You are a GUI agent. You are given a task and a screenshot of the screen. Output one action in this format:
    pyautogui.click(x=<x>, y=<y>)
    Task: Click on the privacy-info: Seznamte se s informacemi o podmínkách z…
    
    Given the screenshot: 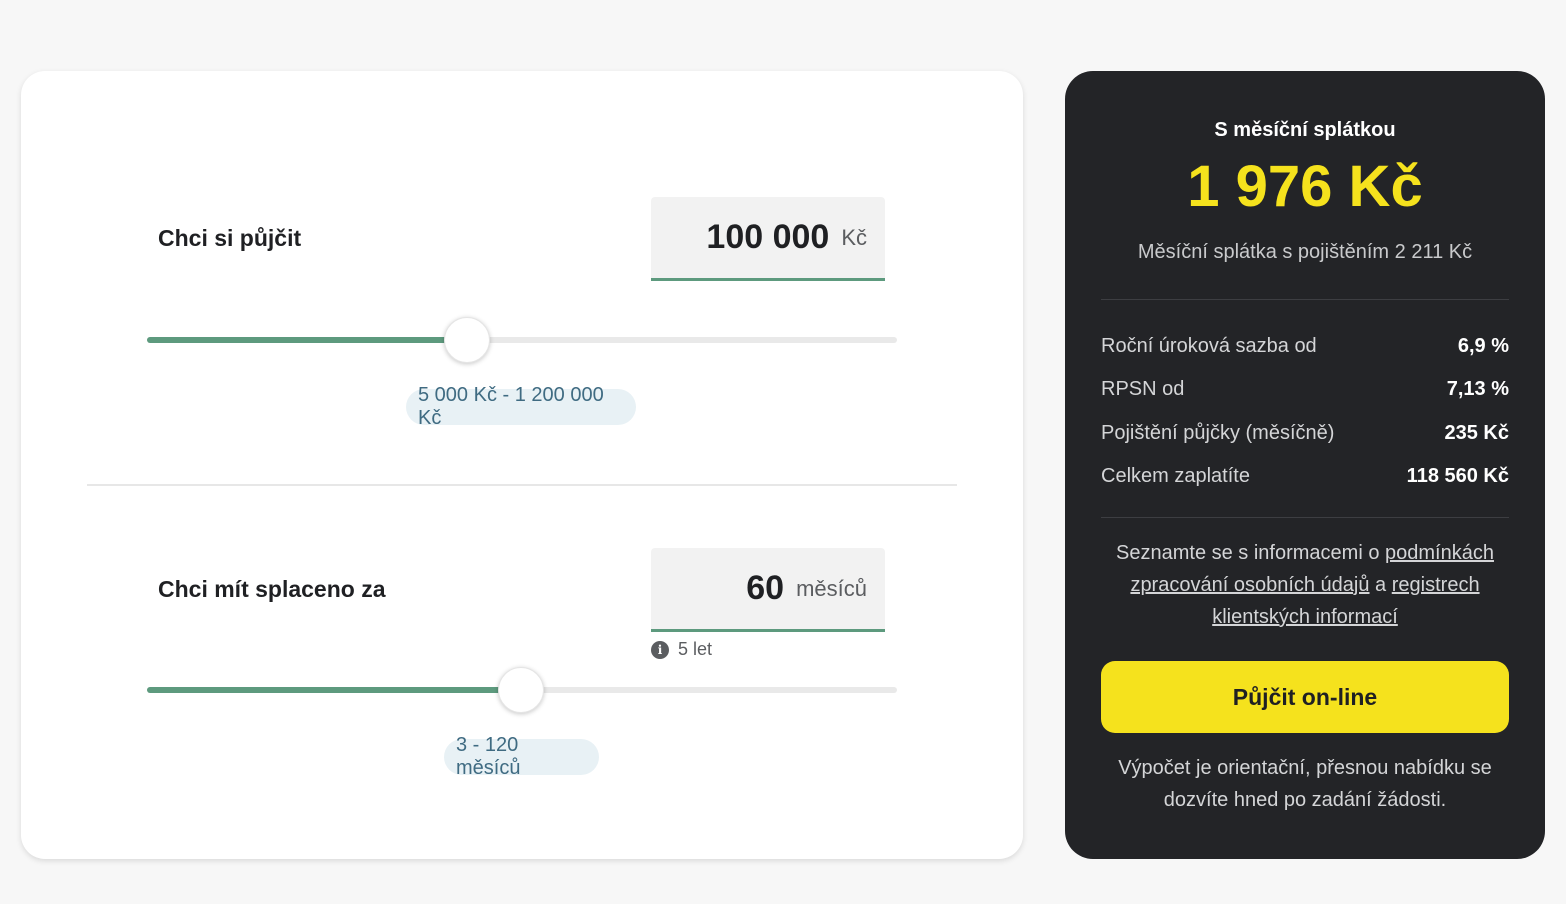 What is the action you would take?
    pyautogui.click(x=1305, y=585)
    